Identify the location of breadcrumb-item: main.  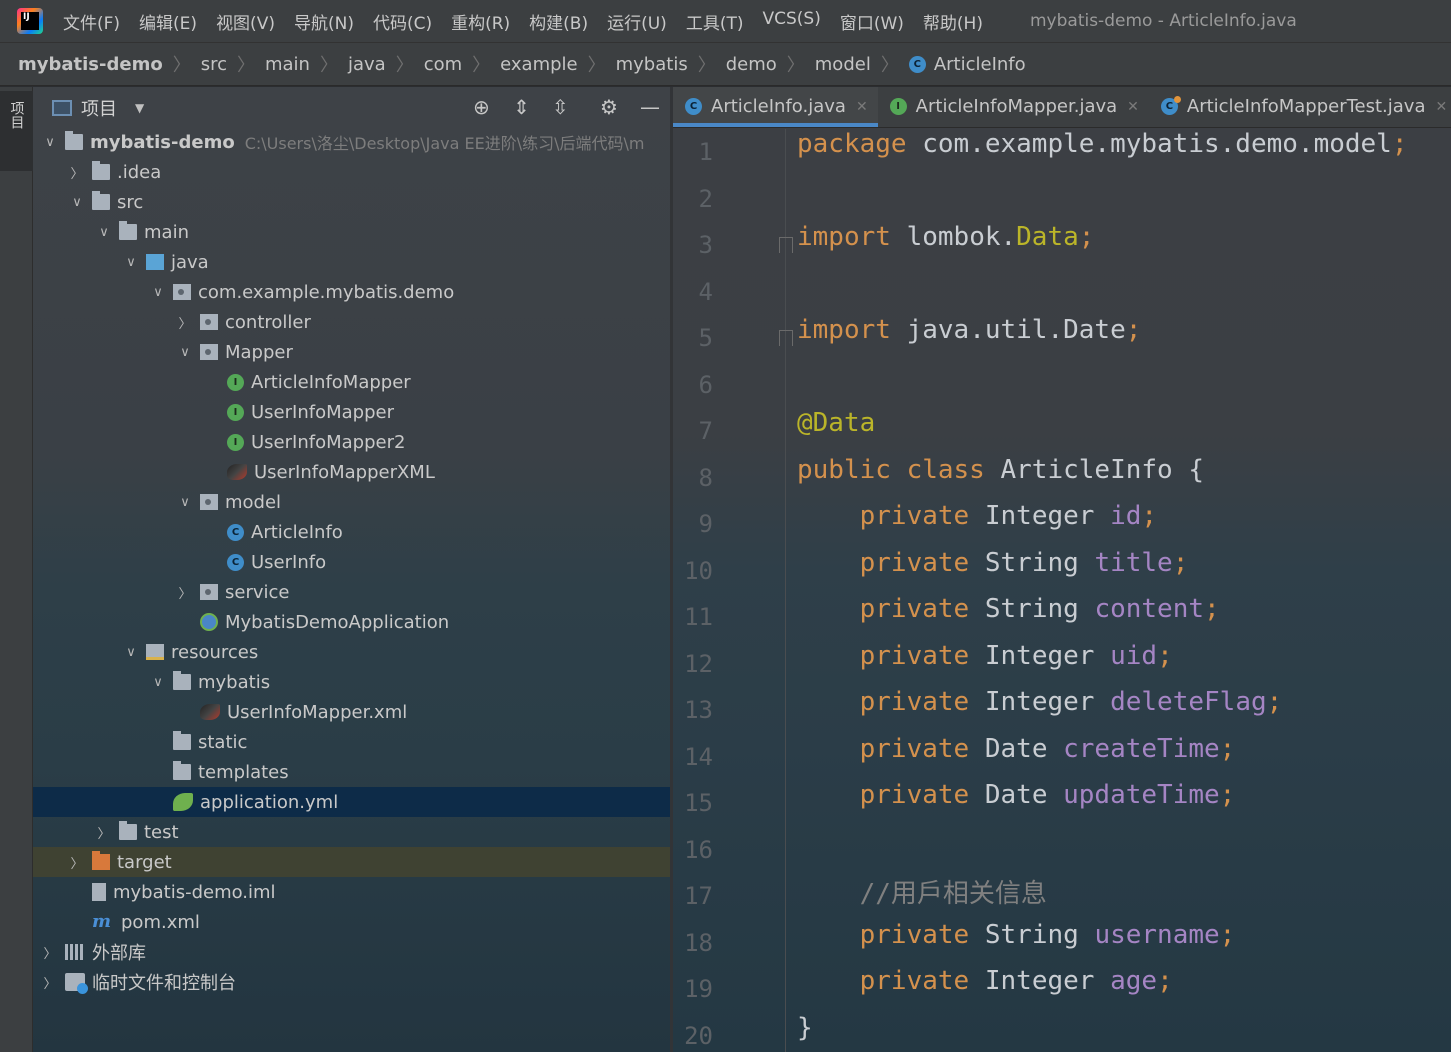
(287, 64).